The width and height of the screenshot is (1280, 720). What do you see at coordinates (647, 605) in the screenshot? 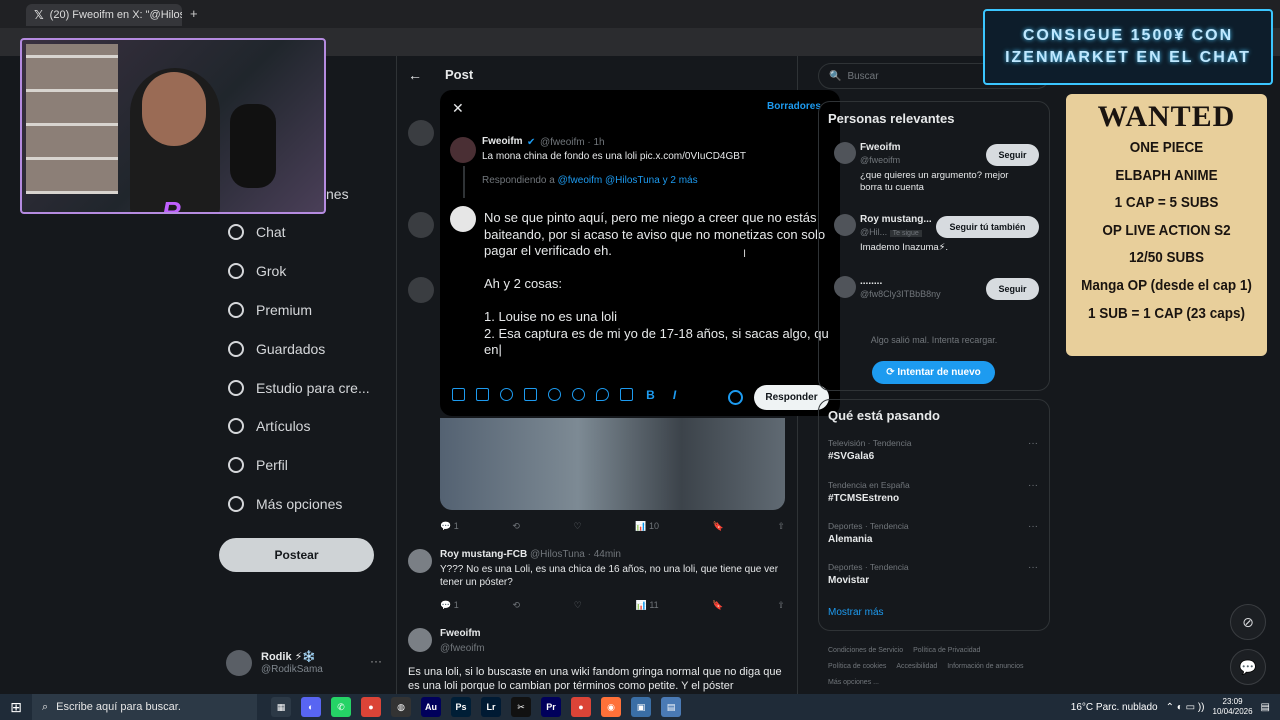
I see `views-icon: 📊 11` at bounding box center [647, 605].